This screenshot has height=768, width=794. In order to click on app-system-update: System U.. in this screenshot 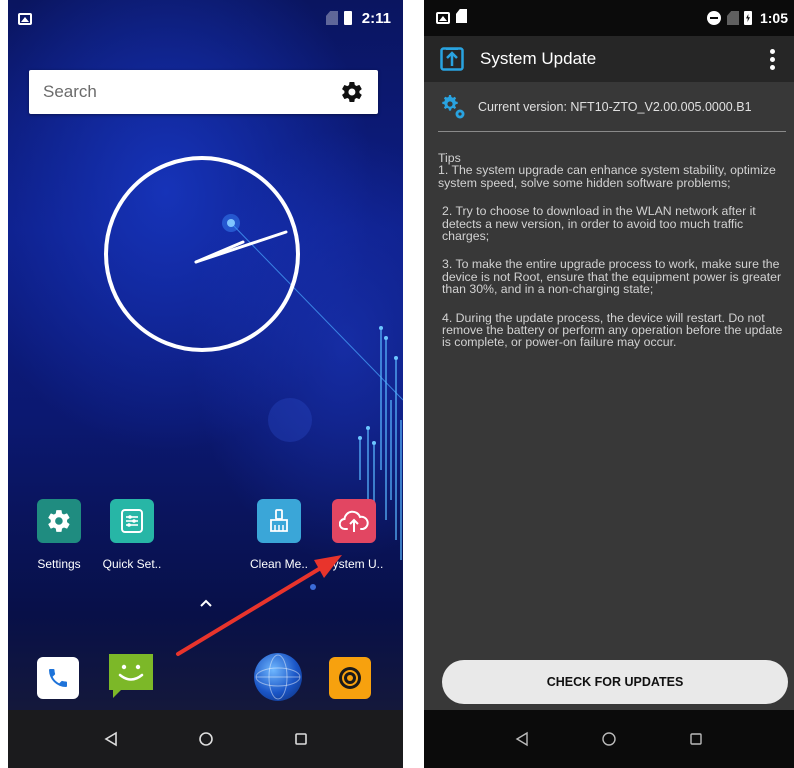, I will do `click(354, 535)`.